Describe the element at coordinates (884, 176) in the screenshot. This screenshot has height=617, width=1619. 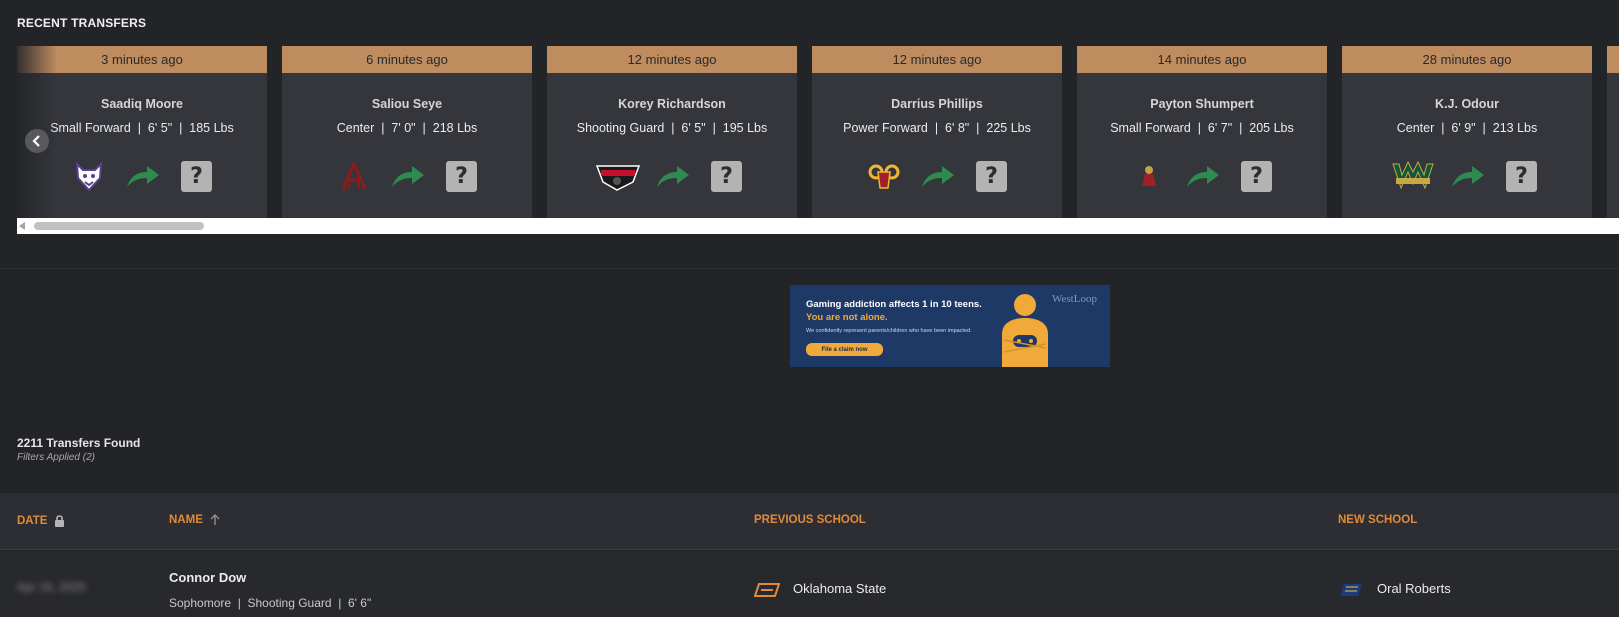
I see `ram-logo-icon` at that location.